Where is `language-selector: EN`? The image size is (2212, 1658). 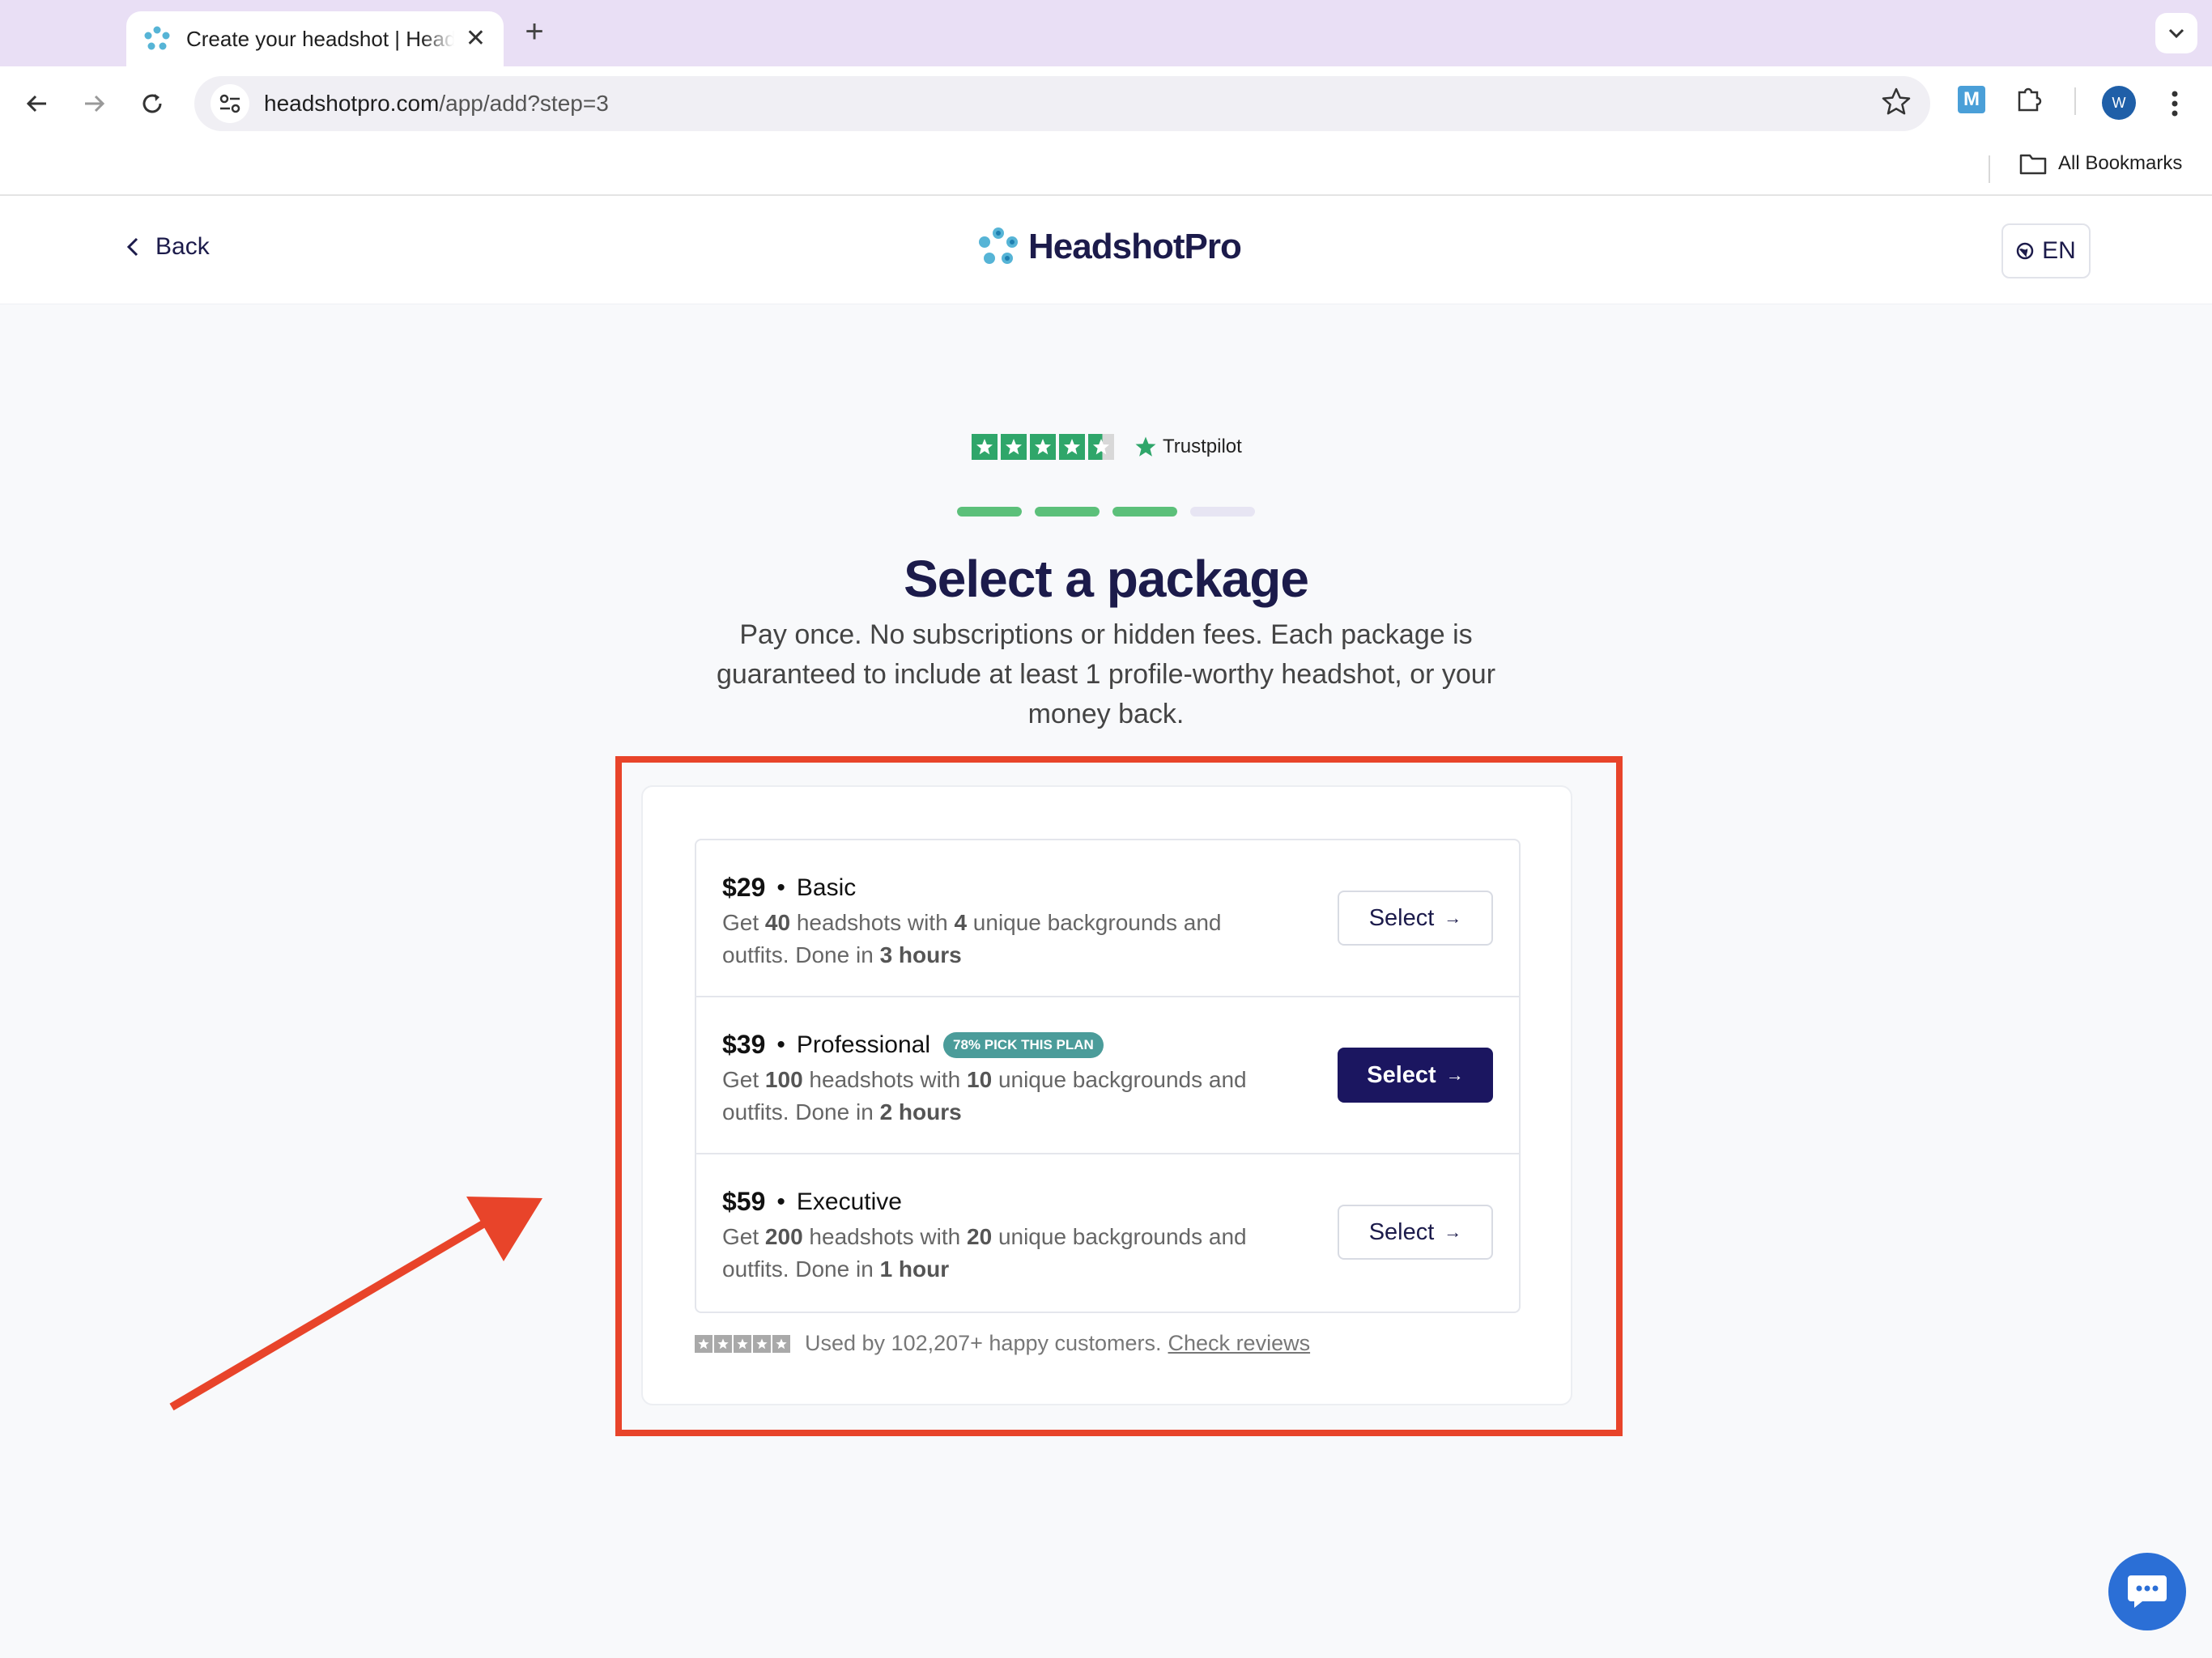 language-selector: EN is located at coordinates (2046, 250).